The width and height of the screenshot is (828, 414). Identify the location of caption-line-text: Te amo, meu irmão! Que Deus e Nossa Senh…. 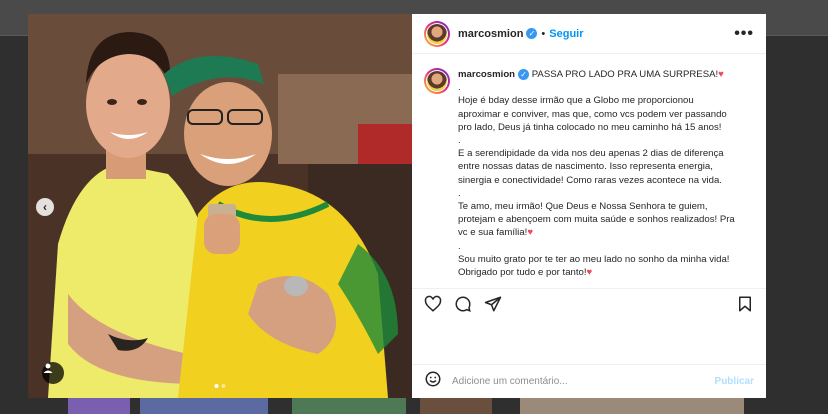
(583, 207).